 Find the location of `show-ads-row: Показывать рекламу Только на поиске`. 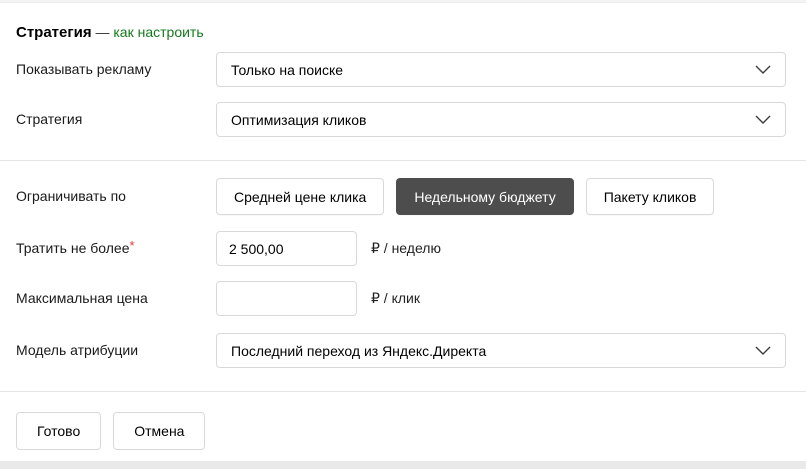

show-ads-row: Показывать рекламу Только на поиске is located at coordinates (401, 69).